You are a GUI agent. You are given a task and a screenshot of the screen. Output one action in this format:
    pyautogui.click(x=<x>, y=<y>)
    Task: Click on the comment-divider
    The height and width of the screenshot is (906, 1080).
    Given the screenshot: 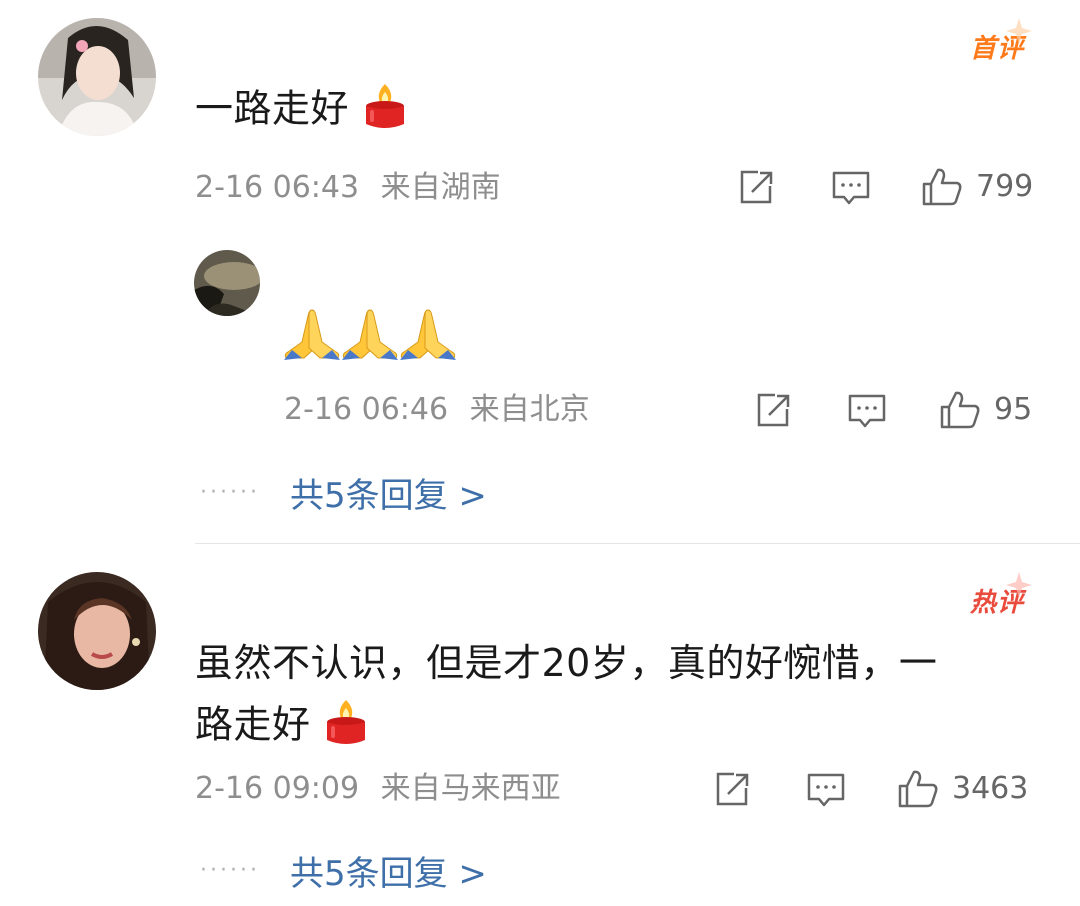 What is the action you would take?
    pyautogui.click(x=637, y=543)
    